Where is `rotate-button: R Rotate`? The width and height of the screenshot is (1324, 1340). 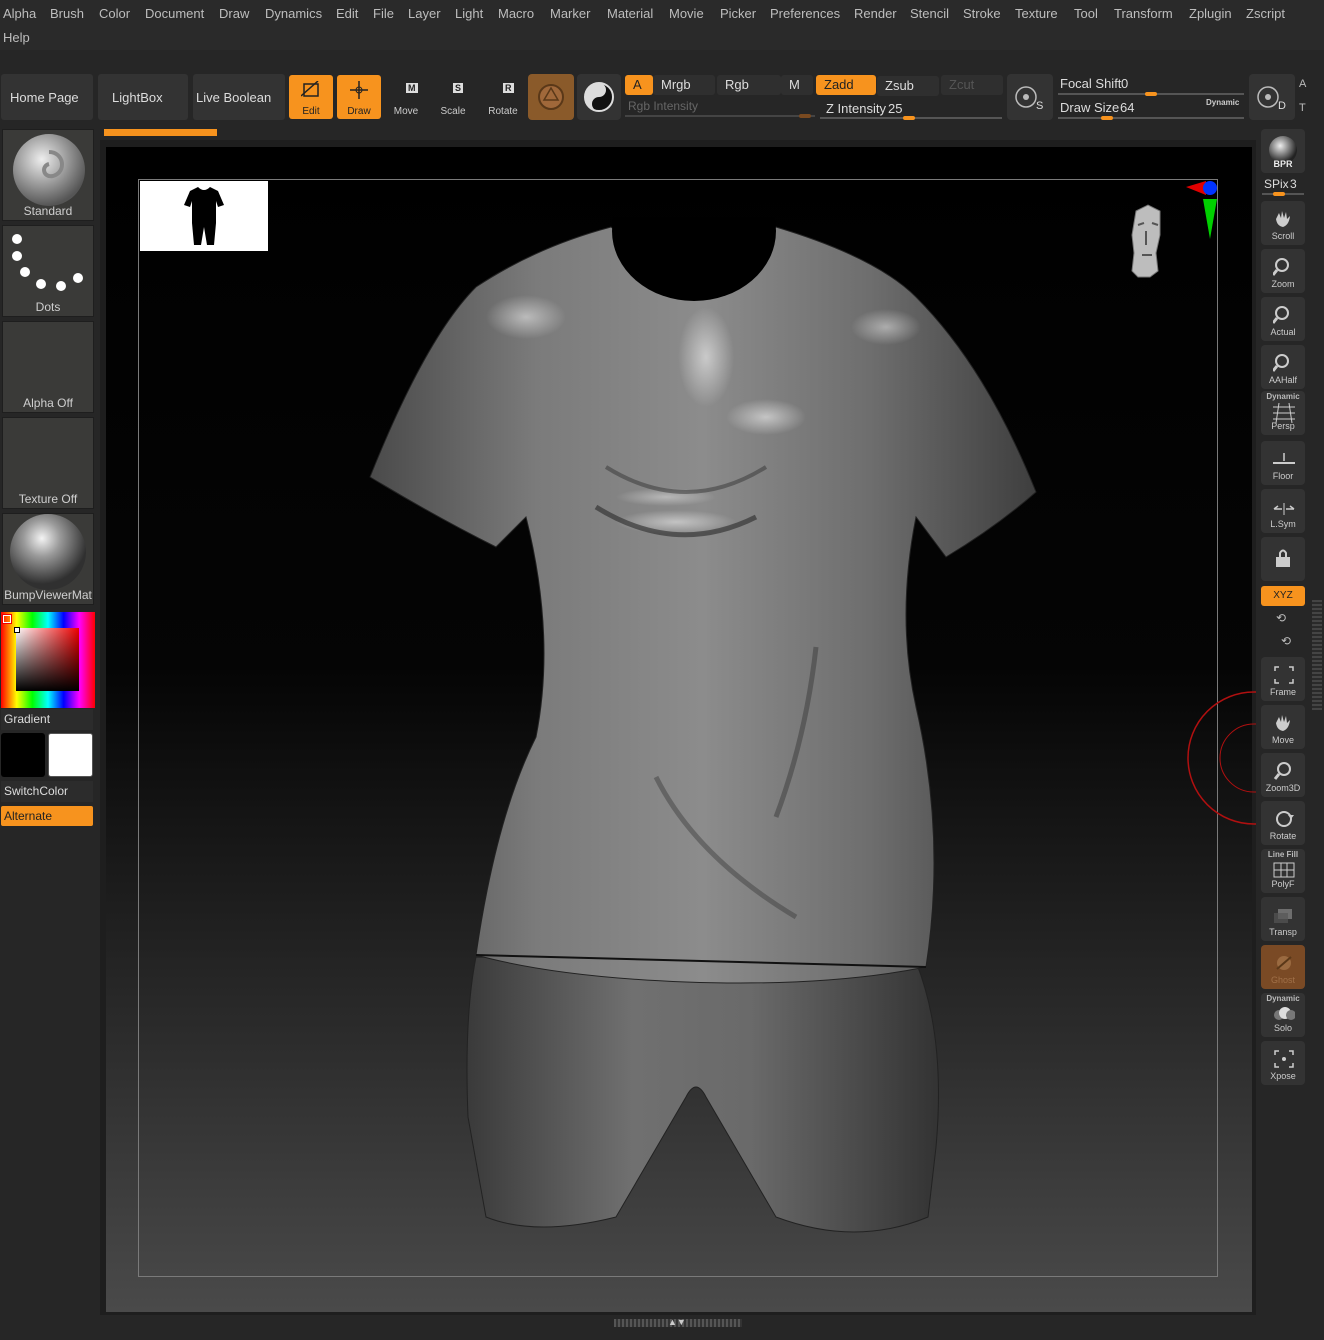 rotate-button: R Rotate is located at coordinates (503, 97).